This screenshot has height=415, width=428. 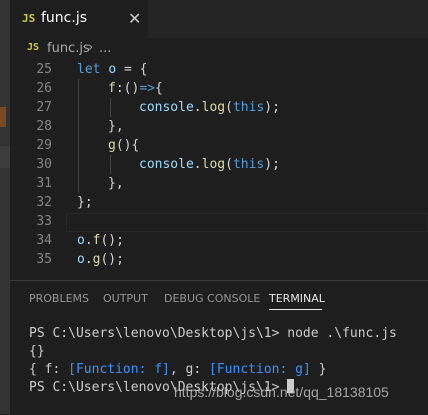 What do you see at coordinates (219, 145) in the screenshot?
I see `code-line: 29 g(){` at bounding box center [219, 145].